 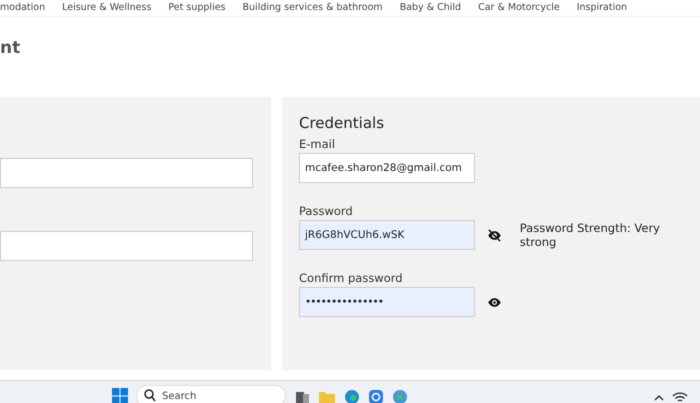 What do you see at coordinates (602, 7) in the screenshot?
I see `nav-link: Inspiration` at bounding box center [602, 7].